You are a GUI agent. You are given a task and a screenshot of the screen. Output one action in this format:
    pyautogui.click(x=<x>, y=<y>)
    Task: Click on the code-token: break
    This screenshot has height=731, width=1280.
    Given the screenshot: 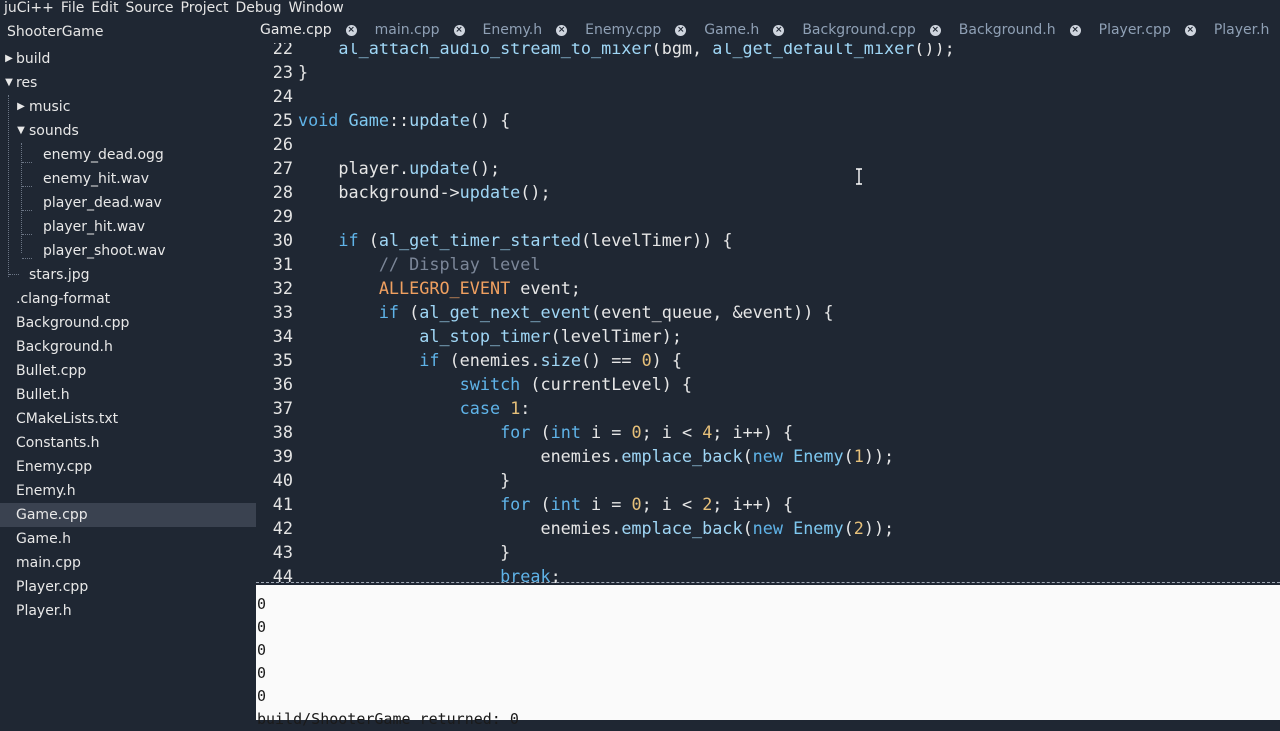 What is the action you would take?
    pyautogui.click(x=525, y=574)
    